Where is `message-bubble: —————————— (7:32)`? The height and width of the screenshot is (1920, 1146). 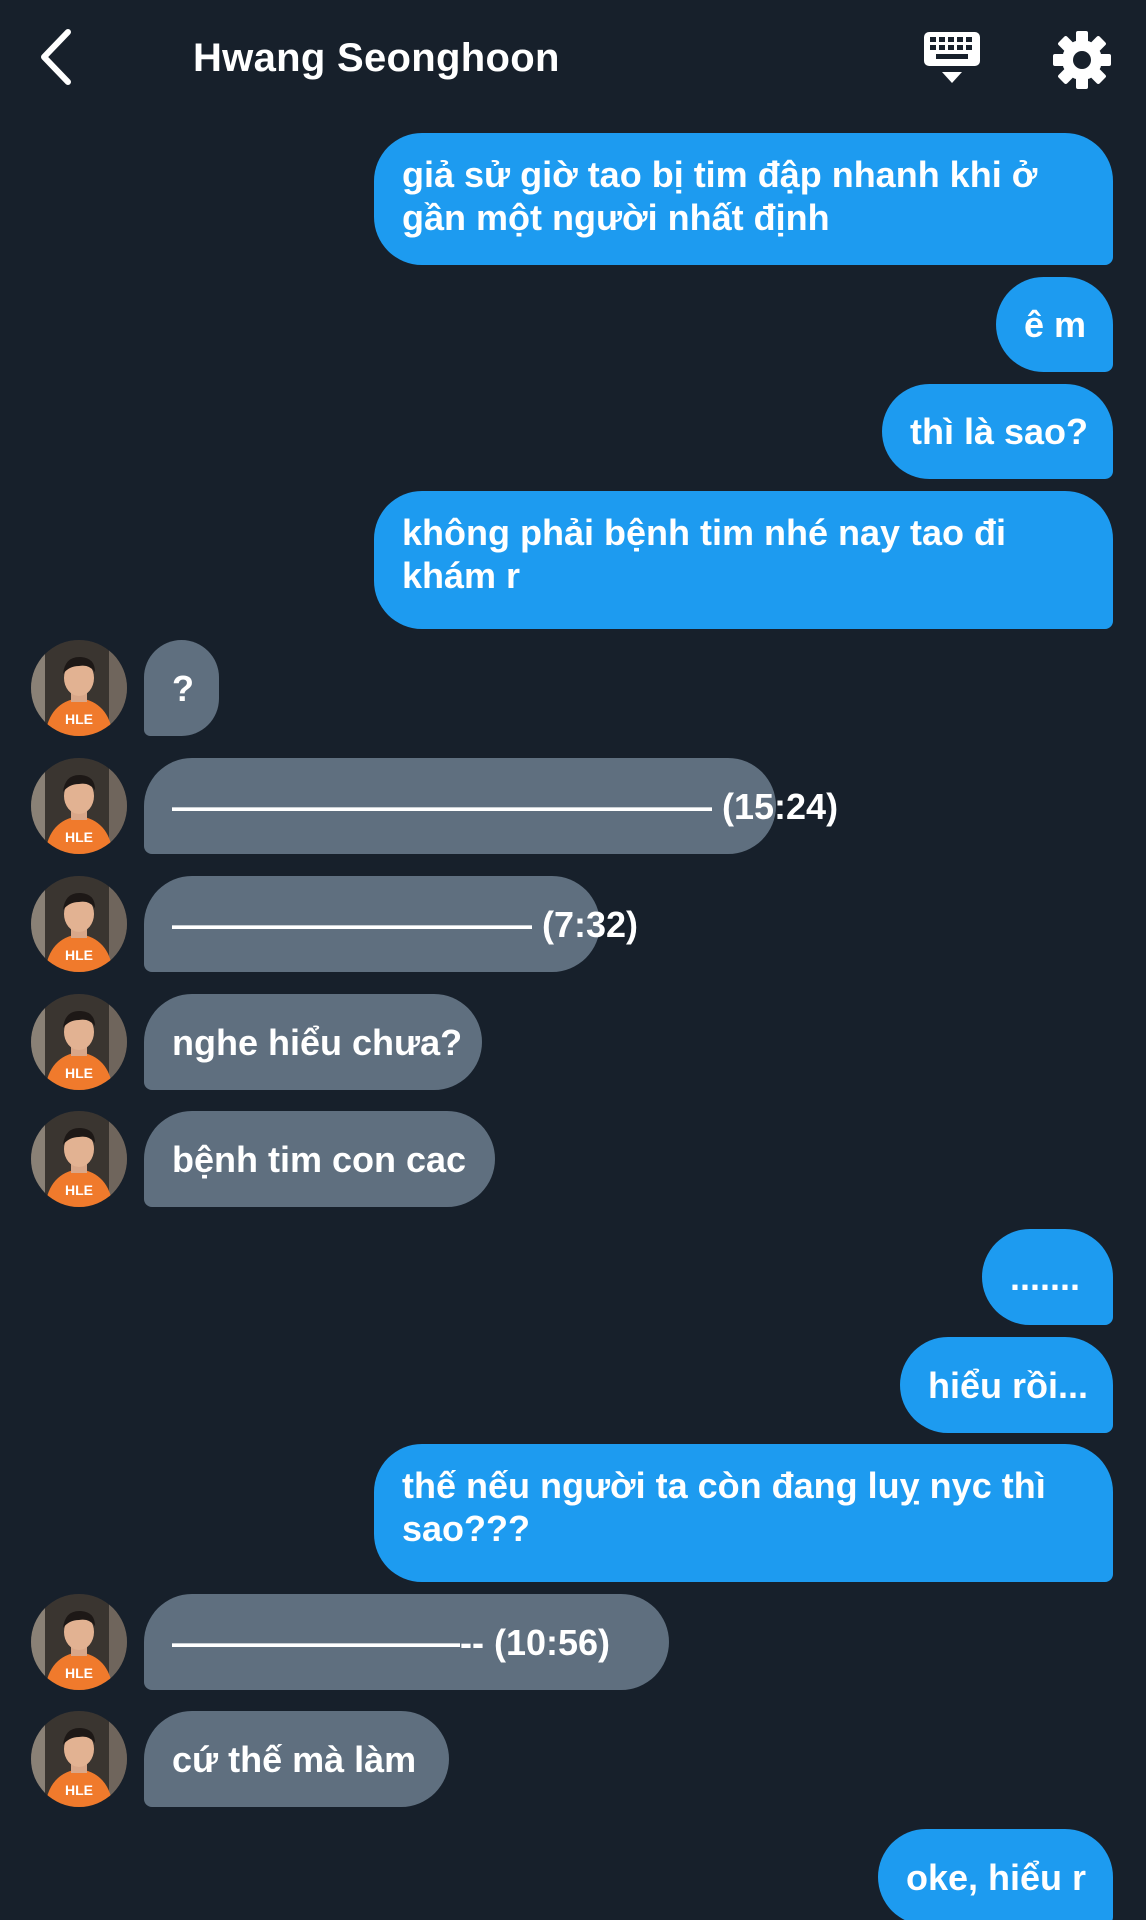 message-bubble: —————————— (7:32) is located at coordinates (391, 924).